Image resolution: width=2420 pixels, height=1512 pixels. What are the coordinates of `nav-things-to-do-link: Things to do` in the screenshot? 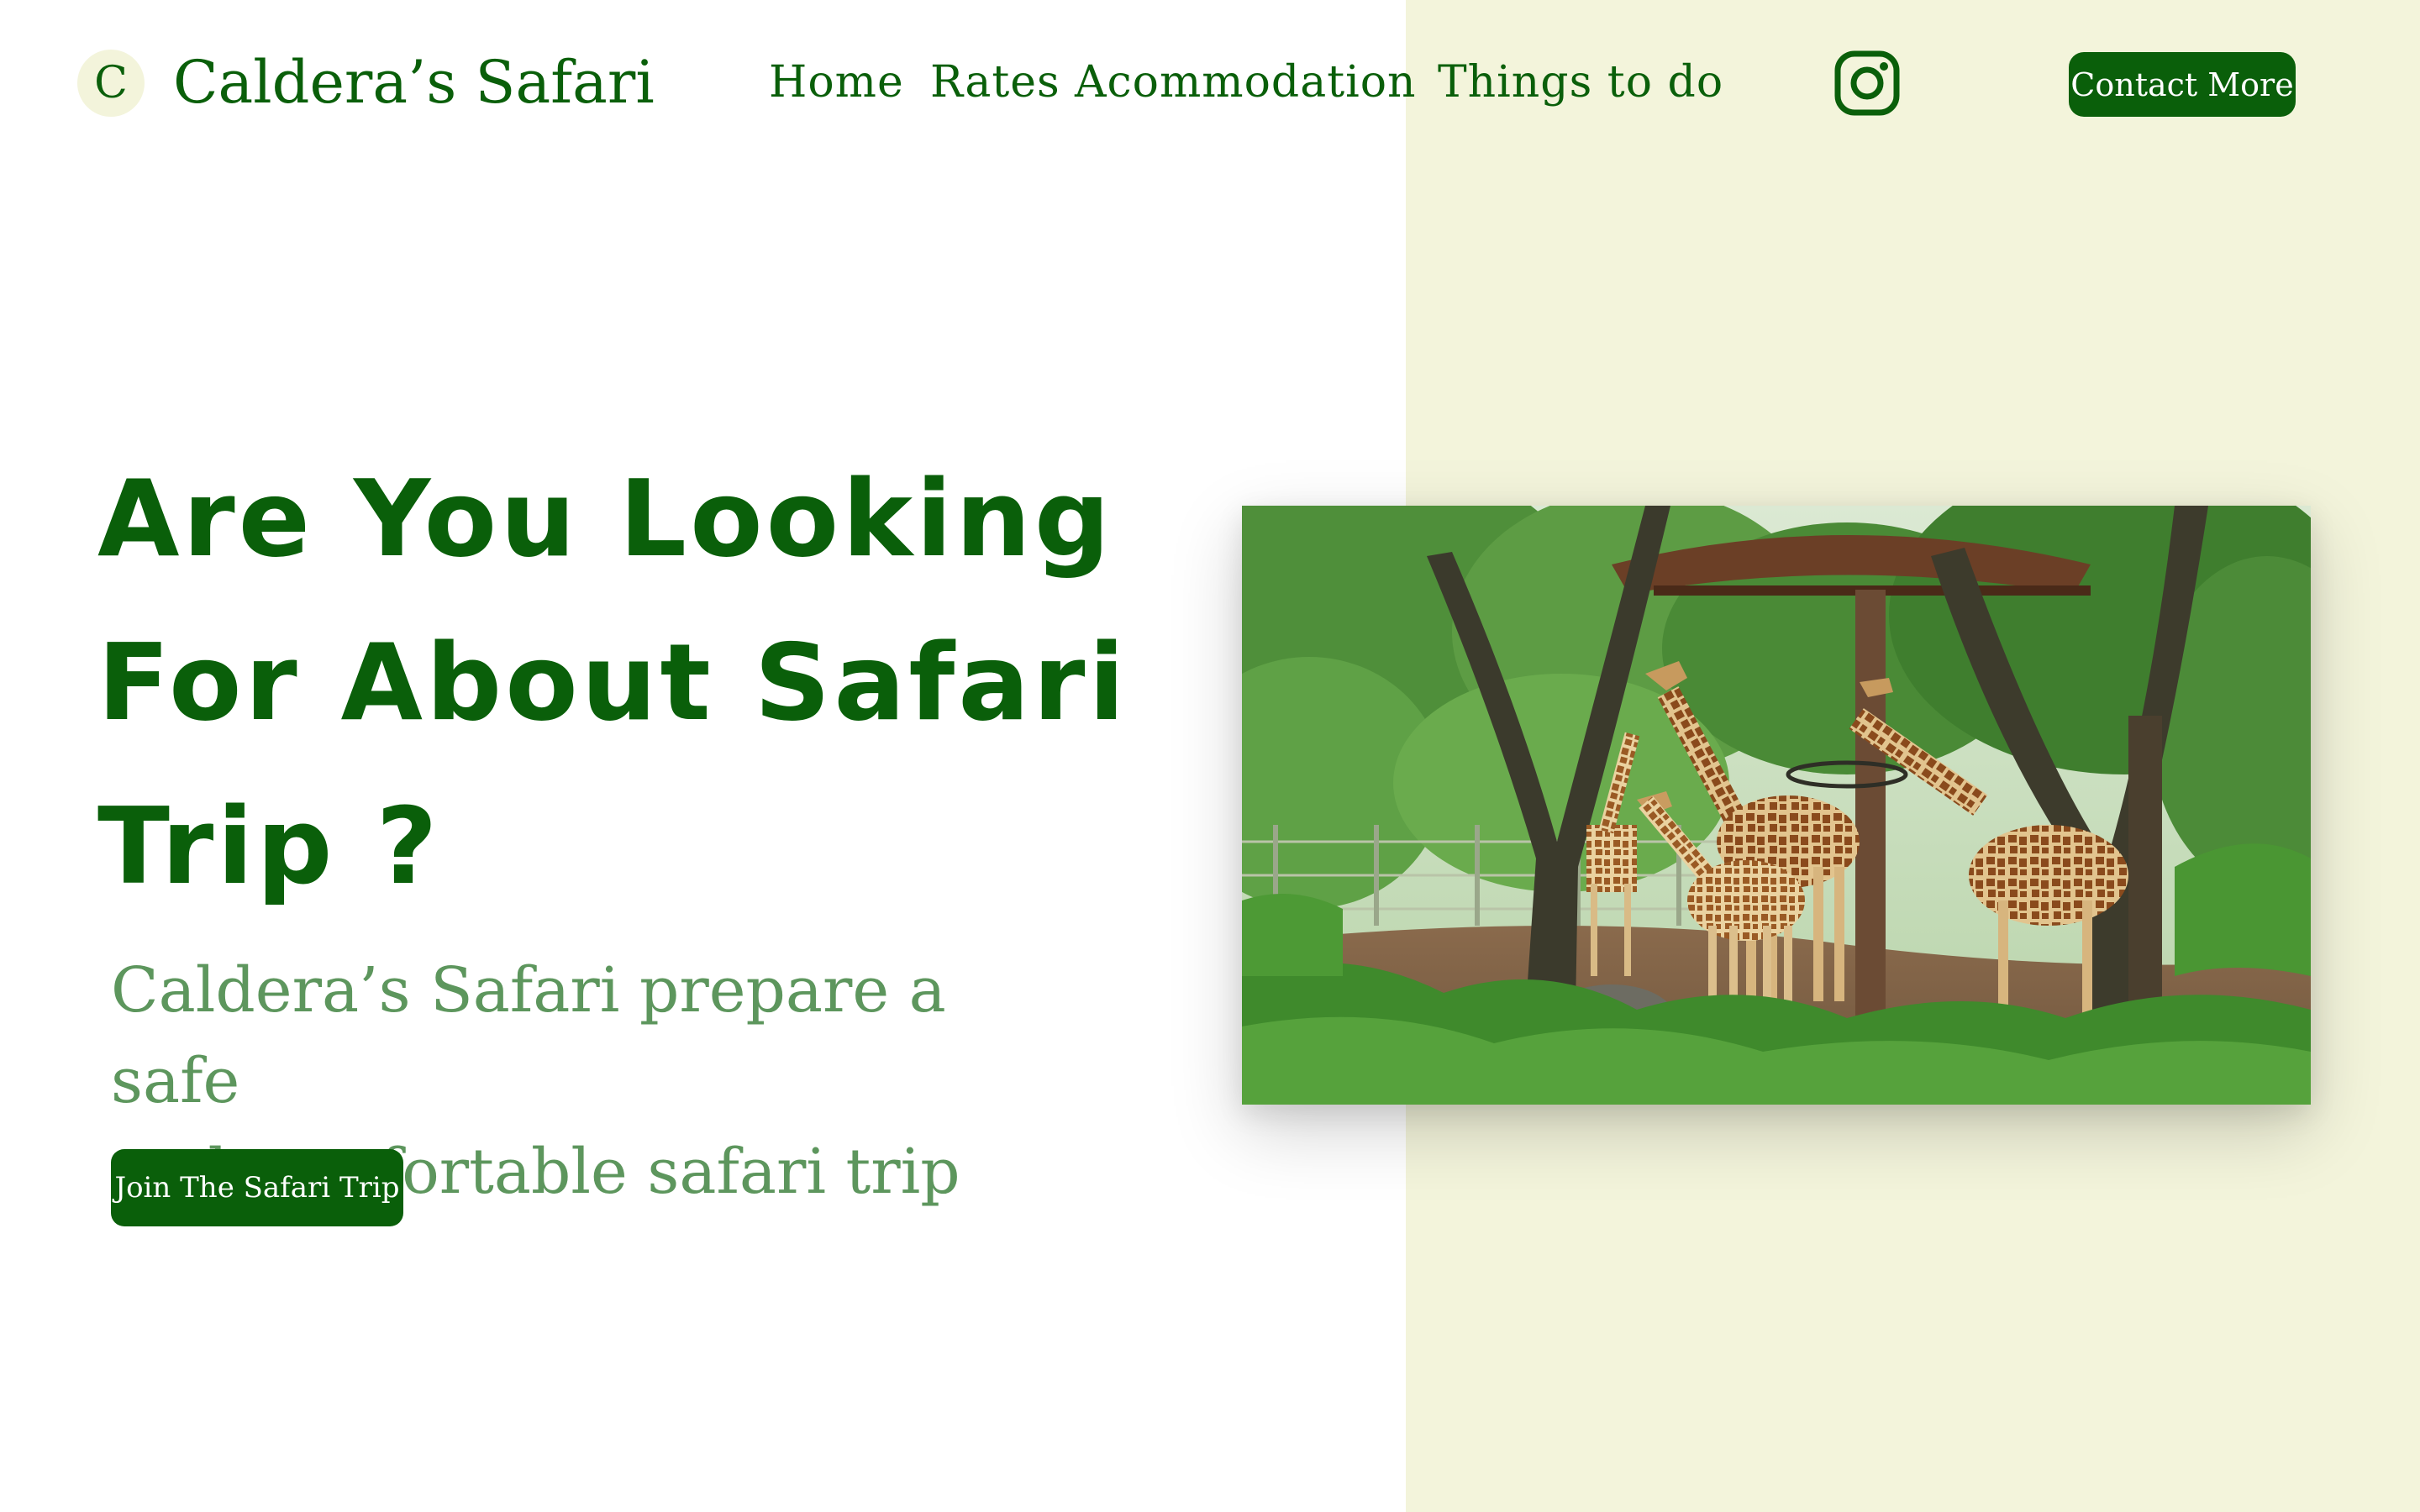 It's located at (1580, 82).